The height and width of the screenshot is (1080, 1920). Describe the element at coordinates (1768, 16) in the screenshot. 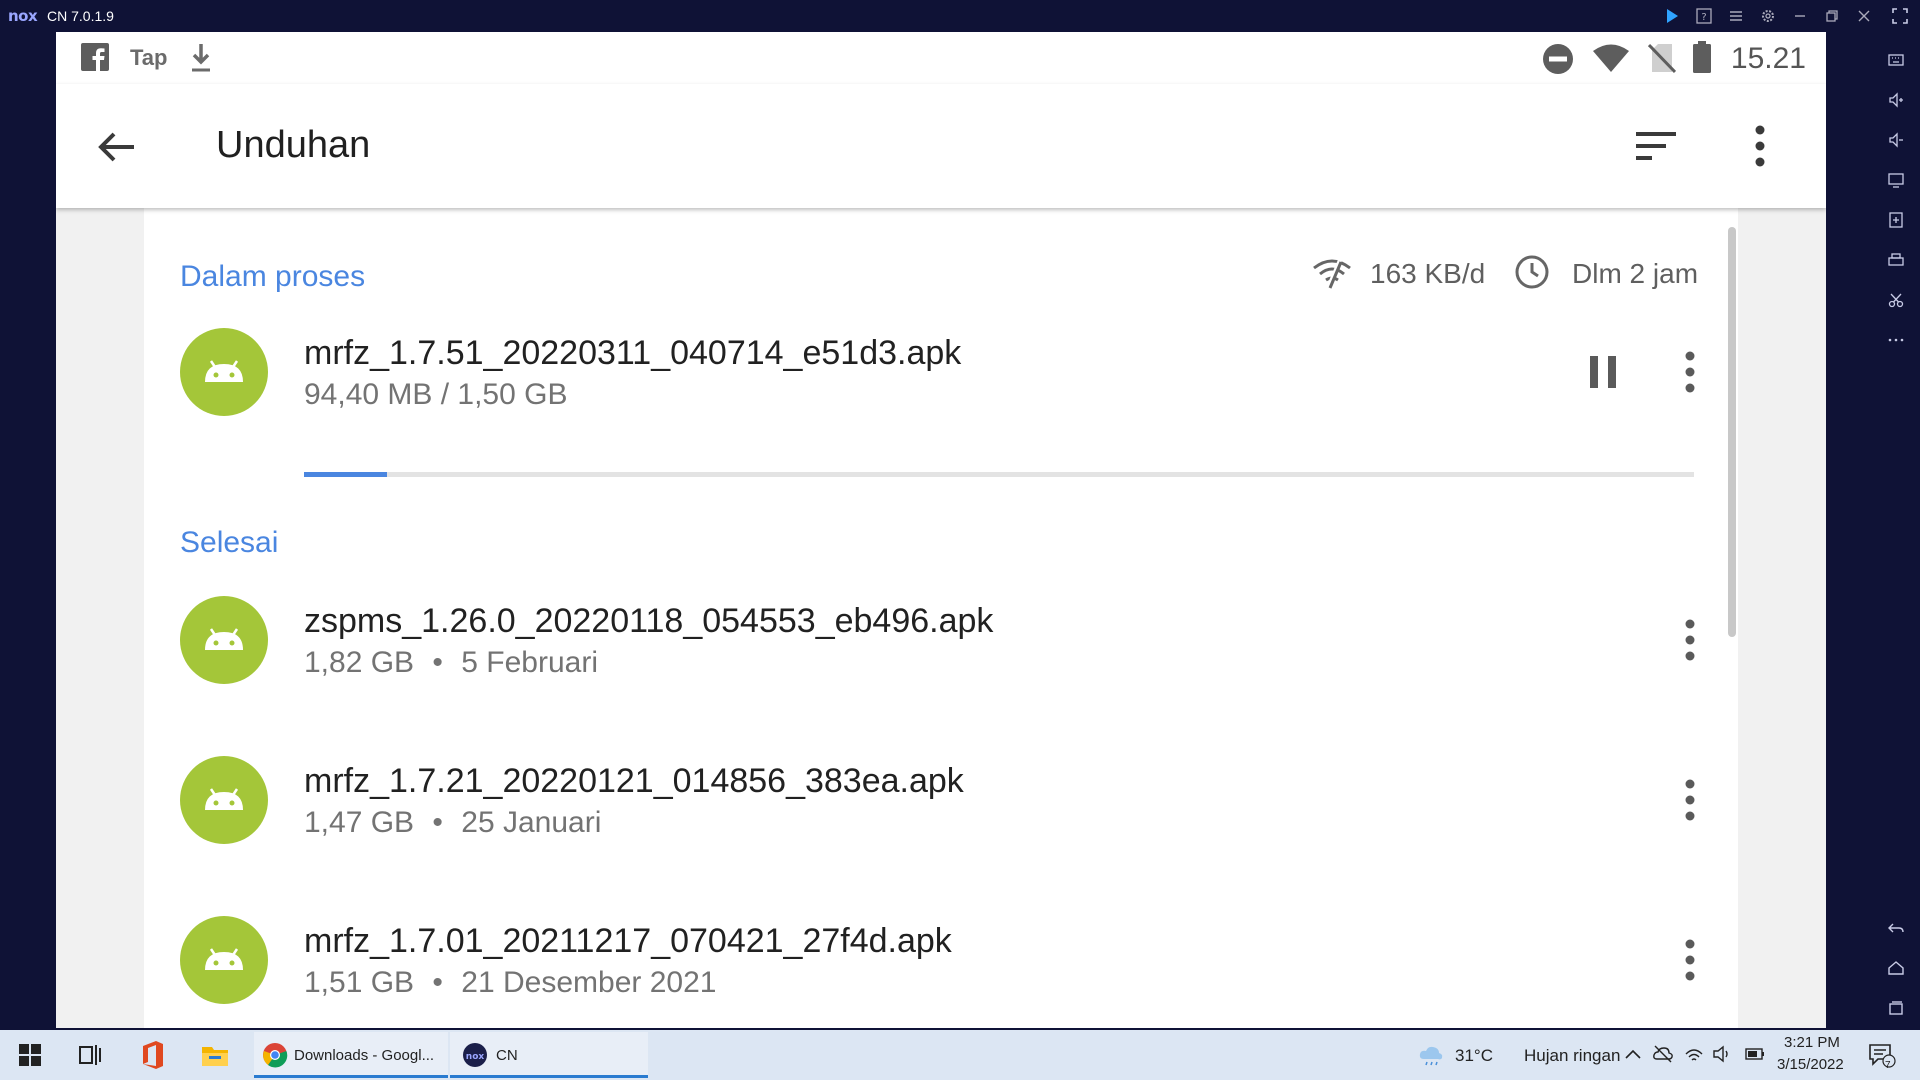

I see `settings-icon` at that location.